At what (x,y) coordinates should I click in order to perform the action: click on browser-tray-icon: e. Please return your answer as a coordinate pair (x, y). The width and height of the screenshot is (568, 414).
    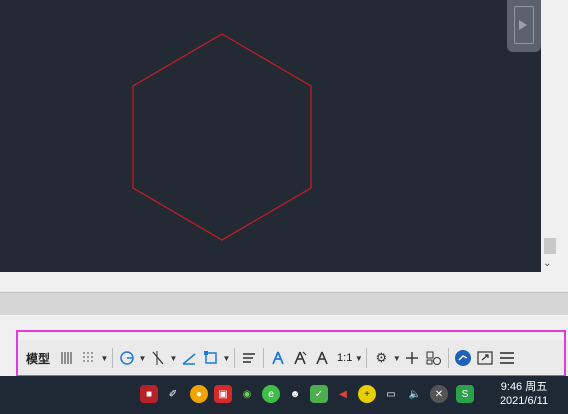
    Looking at the image, I should click on (271, 394).